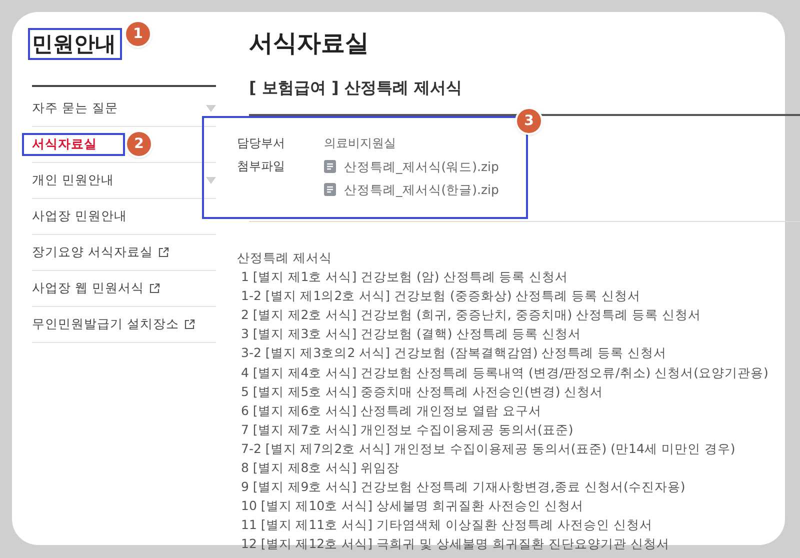 The width and height of the screenshot is (800, 558). What do you see at coordinates (404, 276) in the screenshot?
I see `form-list-item: 1 [별지 제1호 서식] 건강보험 (암) 산정특례 등록 신청서` at bounding box center [404, 276].